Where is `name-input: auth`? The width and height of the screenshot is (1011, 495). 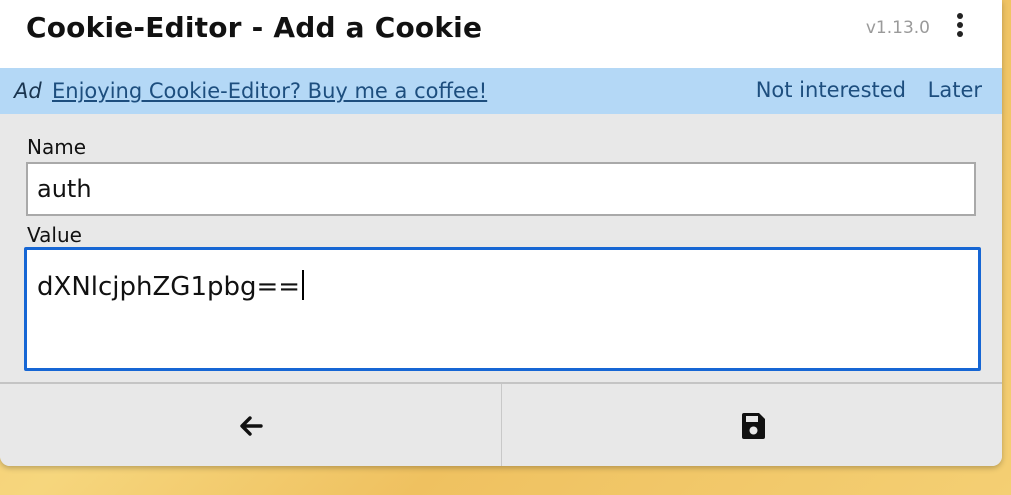 name-input: auth is located at coordinates (501, 189).